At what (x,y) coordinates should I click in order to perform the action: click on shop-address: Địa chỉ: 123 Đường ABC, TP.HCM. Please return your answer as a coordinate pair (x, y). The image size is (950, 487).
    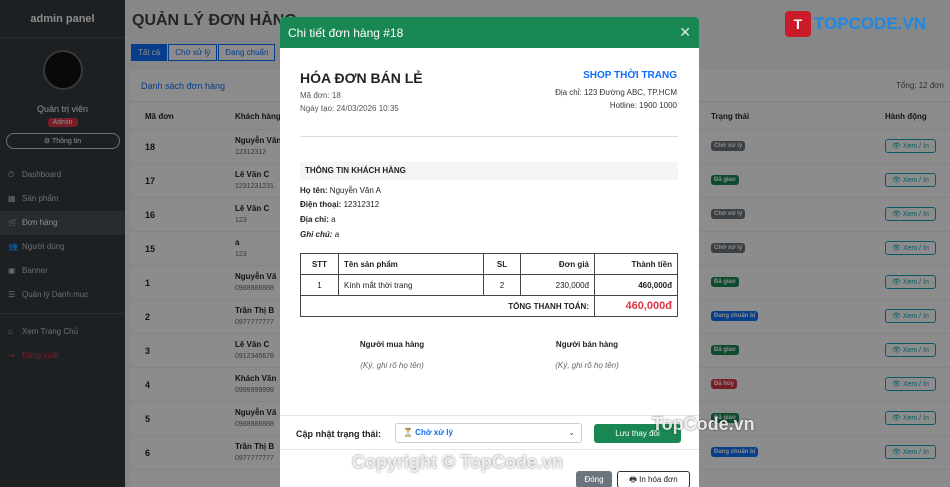
    Looking at the image, I should click on (616, 92).